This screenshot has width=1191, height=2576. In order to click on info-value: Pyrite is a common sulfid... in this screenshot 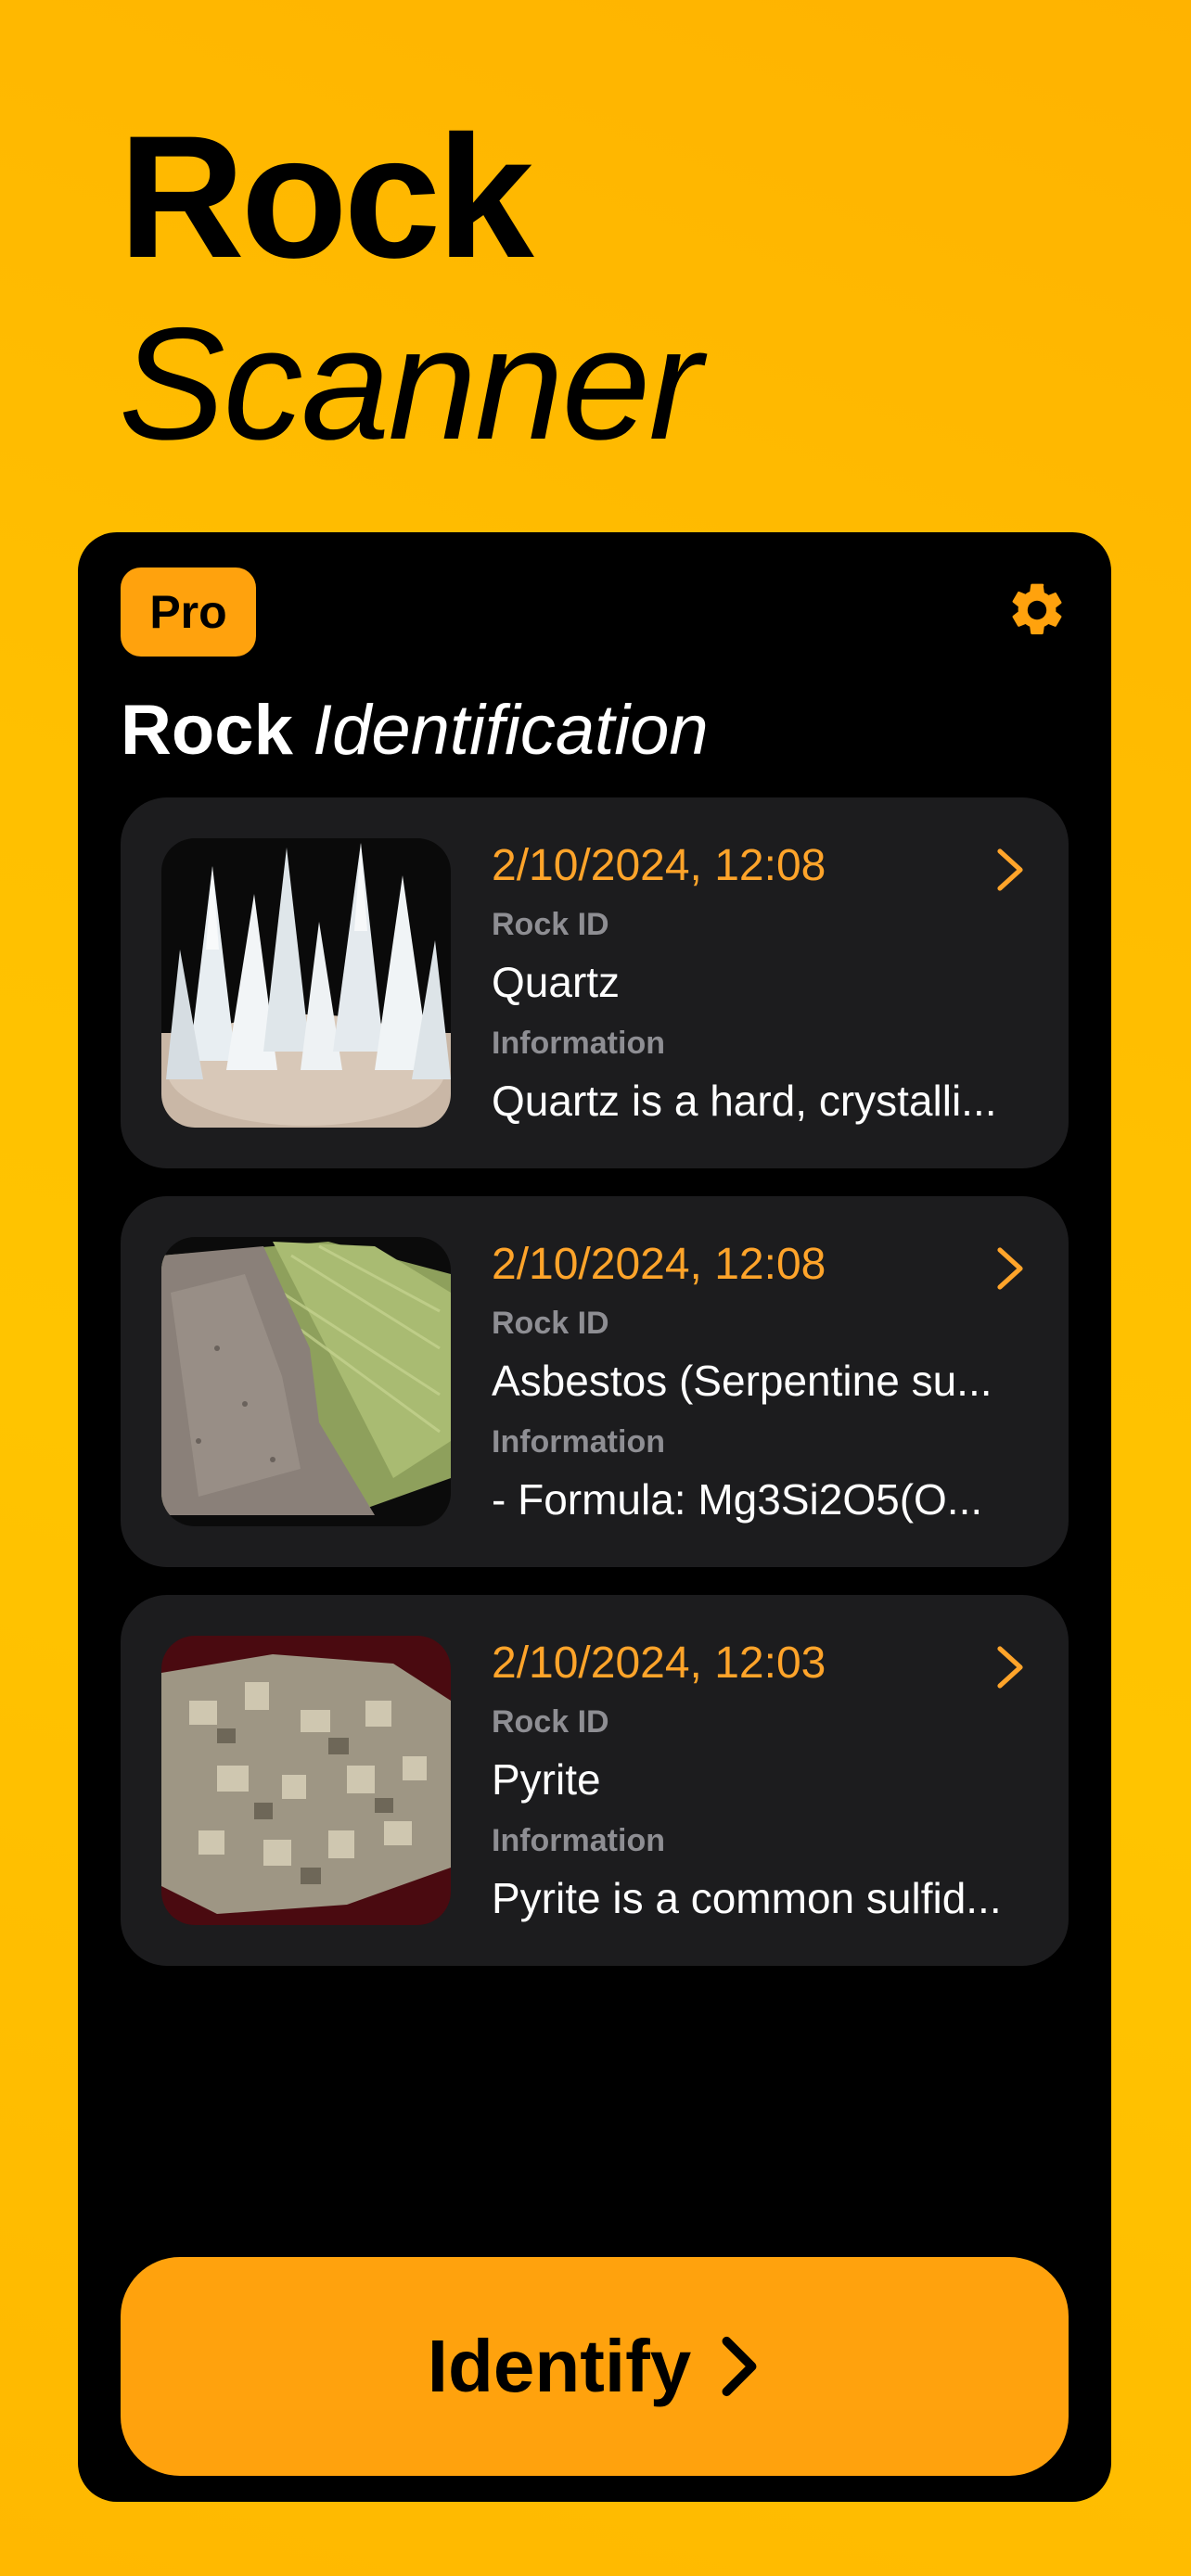, I will do `click(747, 1898)`.